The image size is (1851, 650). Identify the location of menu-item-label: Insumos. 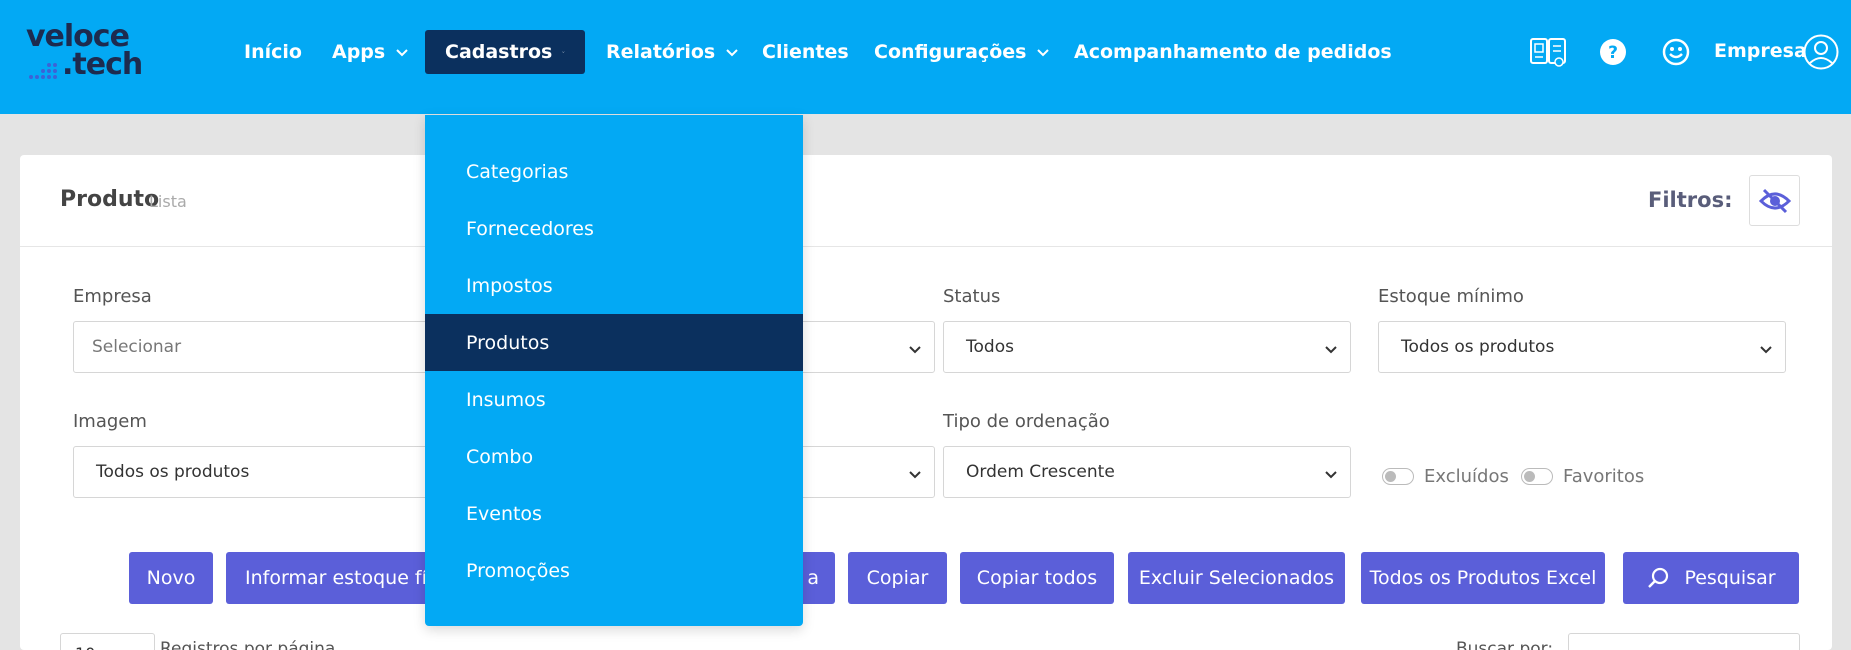
(506, 399).